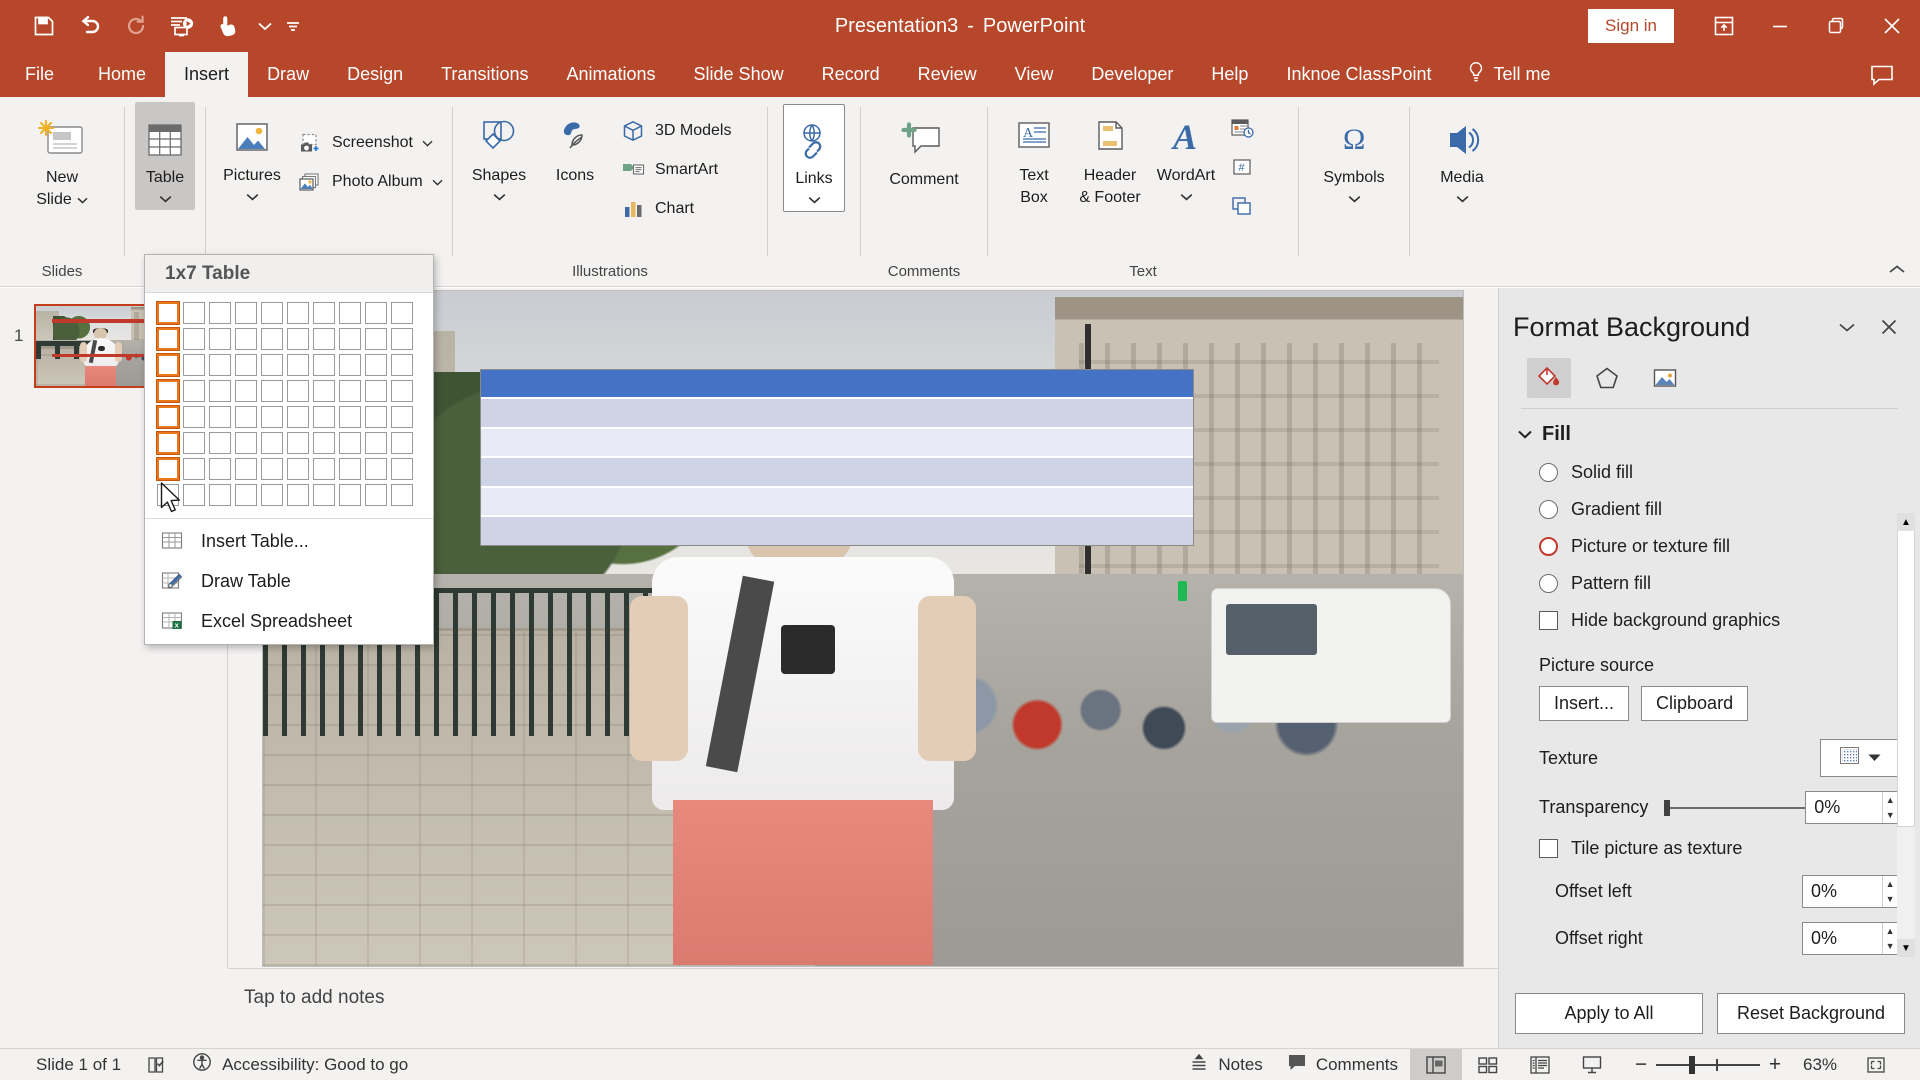 Image resolution: width=1920 pixels, height=1080 pixels. Describe the element at coordinates (837, 457) in the screenshot. I see `slide-table-preview` at that location.